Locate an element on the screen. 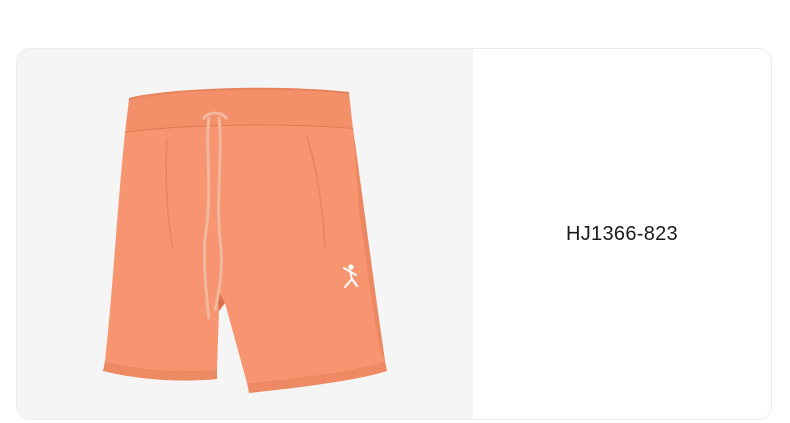  product-sku: HJ1366-823 is located at coordinates (622, 233).